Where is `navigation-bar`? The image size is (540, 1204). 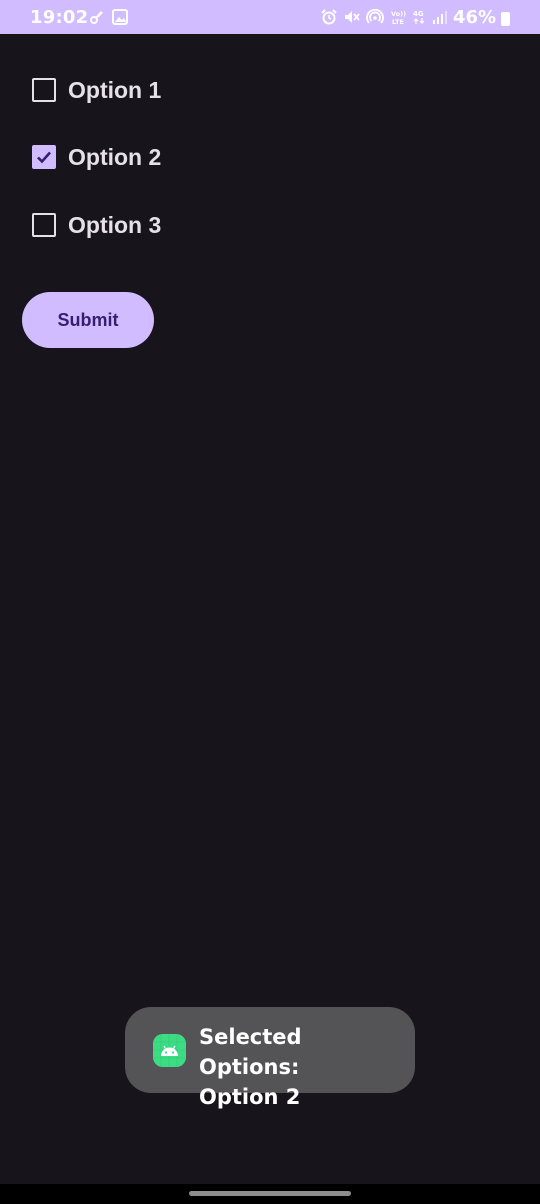
navigation-bar is located at coordinates (270, 1194).